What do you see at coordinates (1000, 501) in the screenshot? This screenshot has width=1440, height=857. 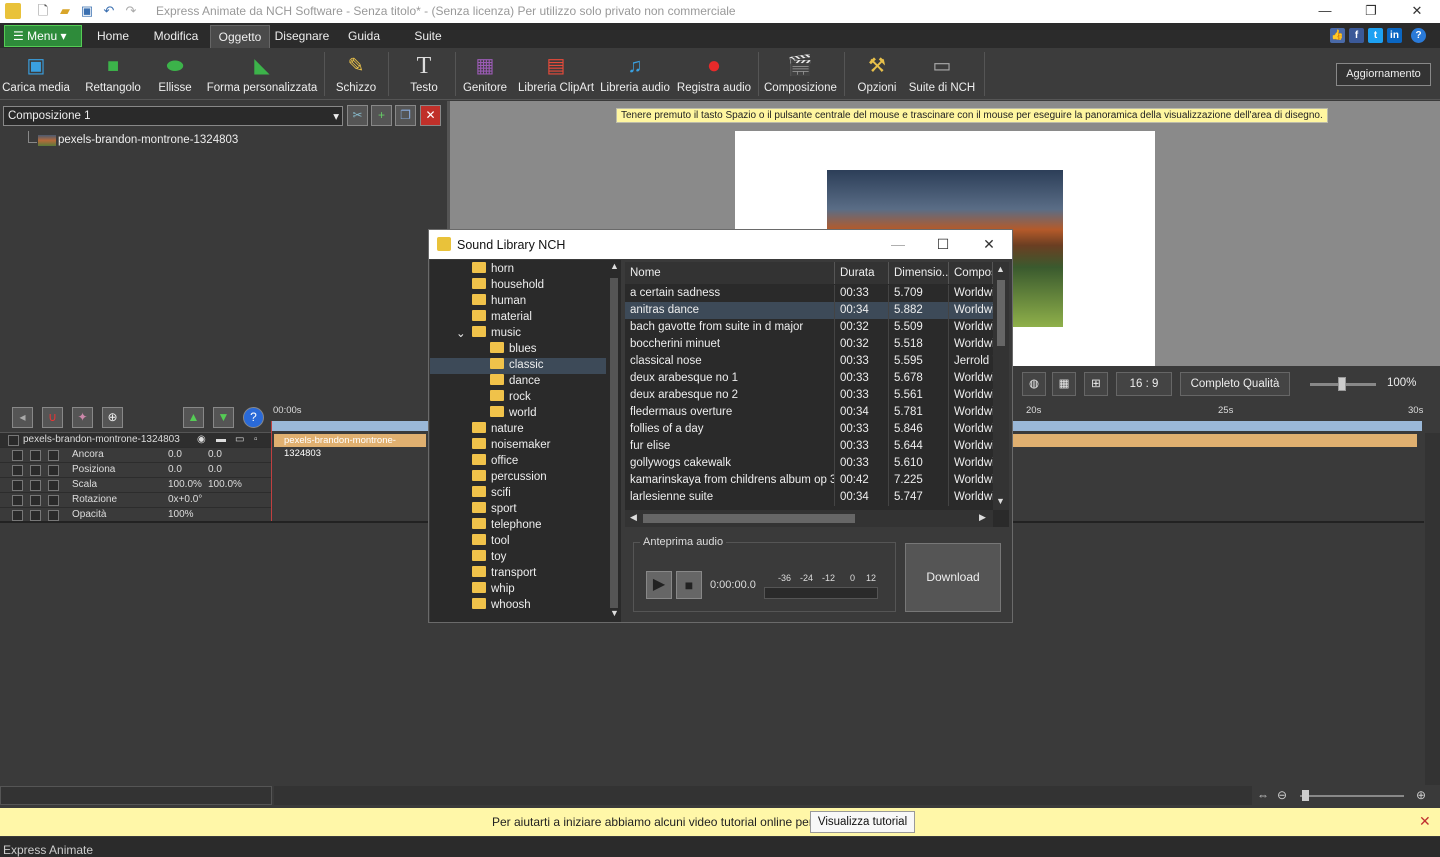 I see `list-scroll-down-icon: ▼` at bounding box center [1000, 501].